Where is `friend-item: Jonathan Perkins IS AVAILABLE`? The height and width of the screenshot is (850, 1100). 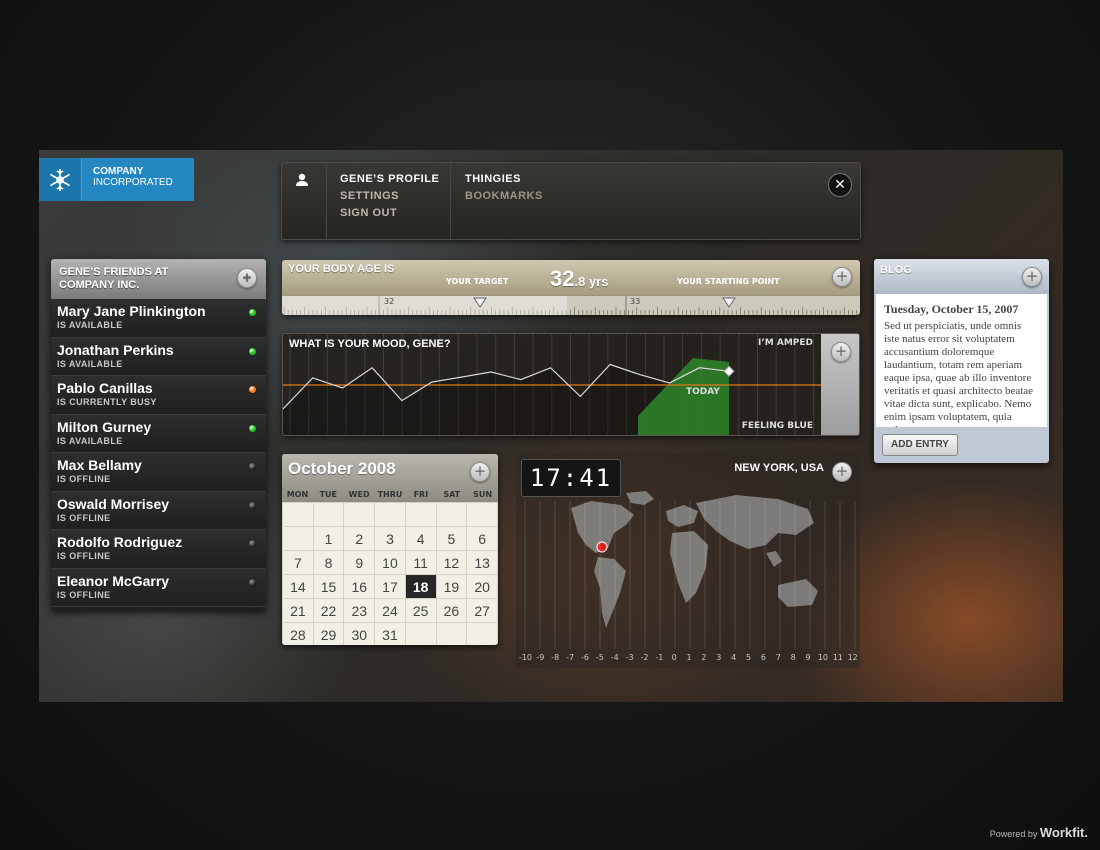
friend-item: Jonathan Perkins IS AVAILABLE is located at coordinates (158, 356).